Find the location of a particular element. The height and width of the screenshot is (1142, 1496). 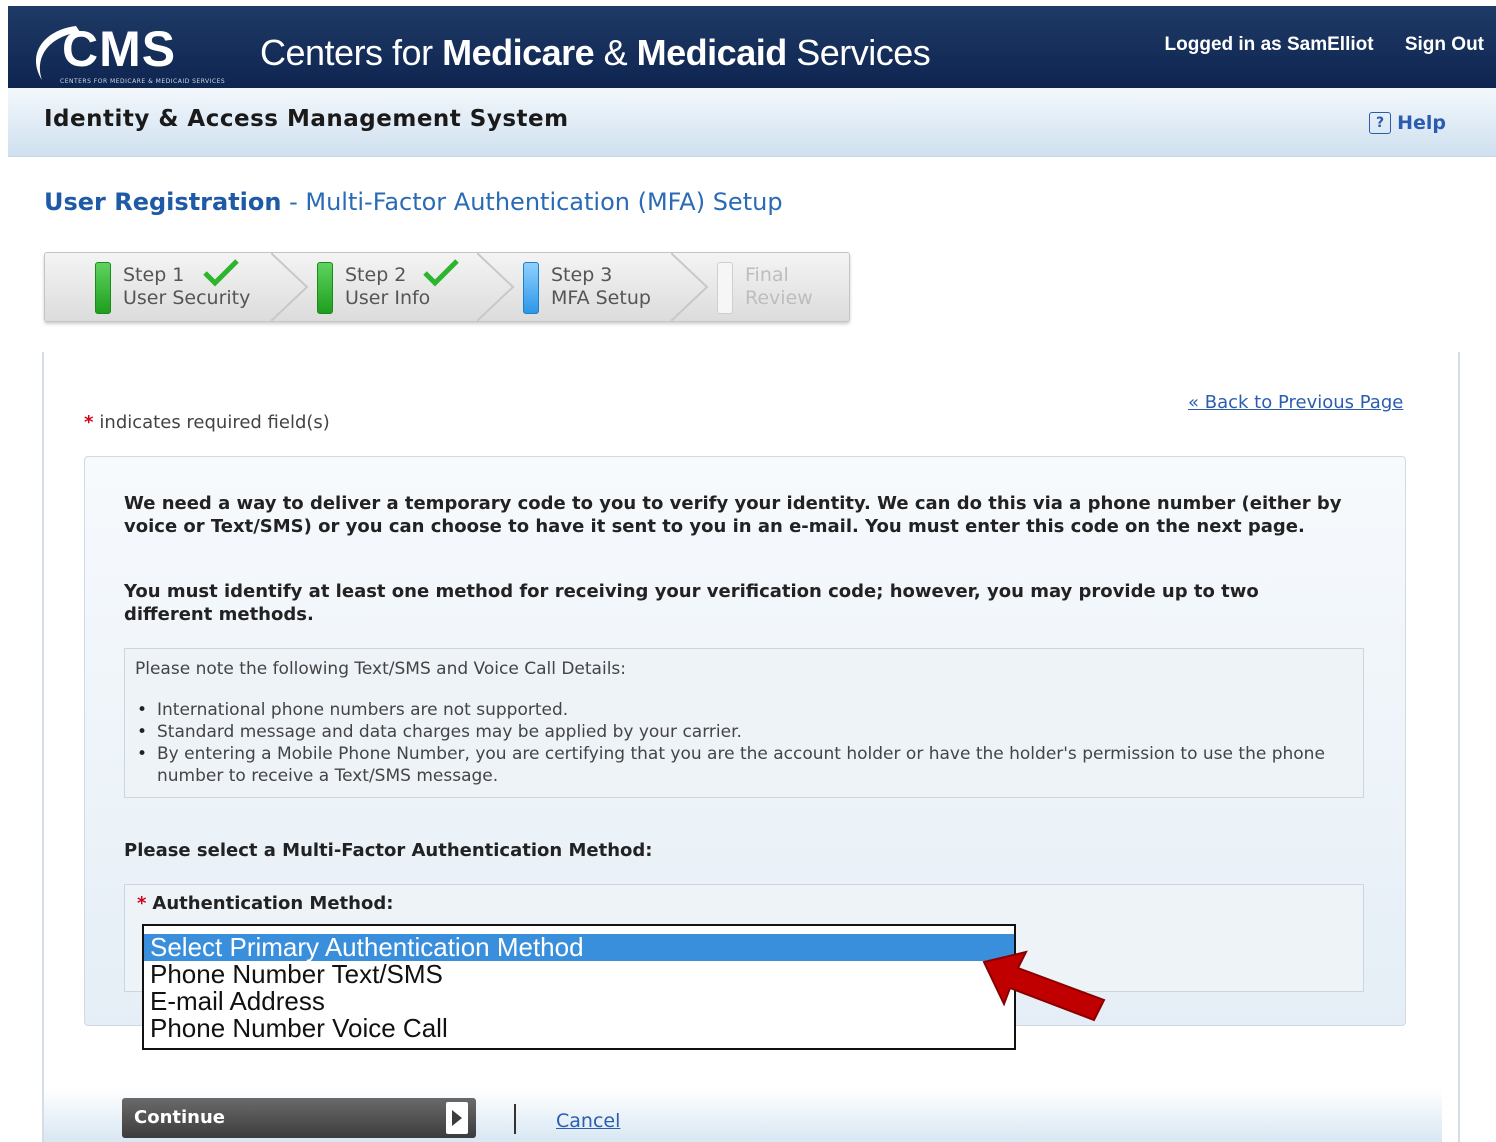

arrow-right-icon is located at coordinates (457, 1118).